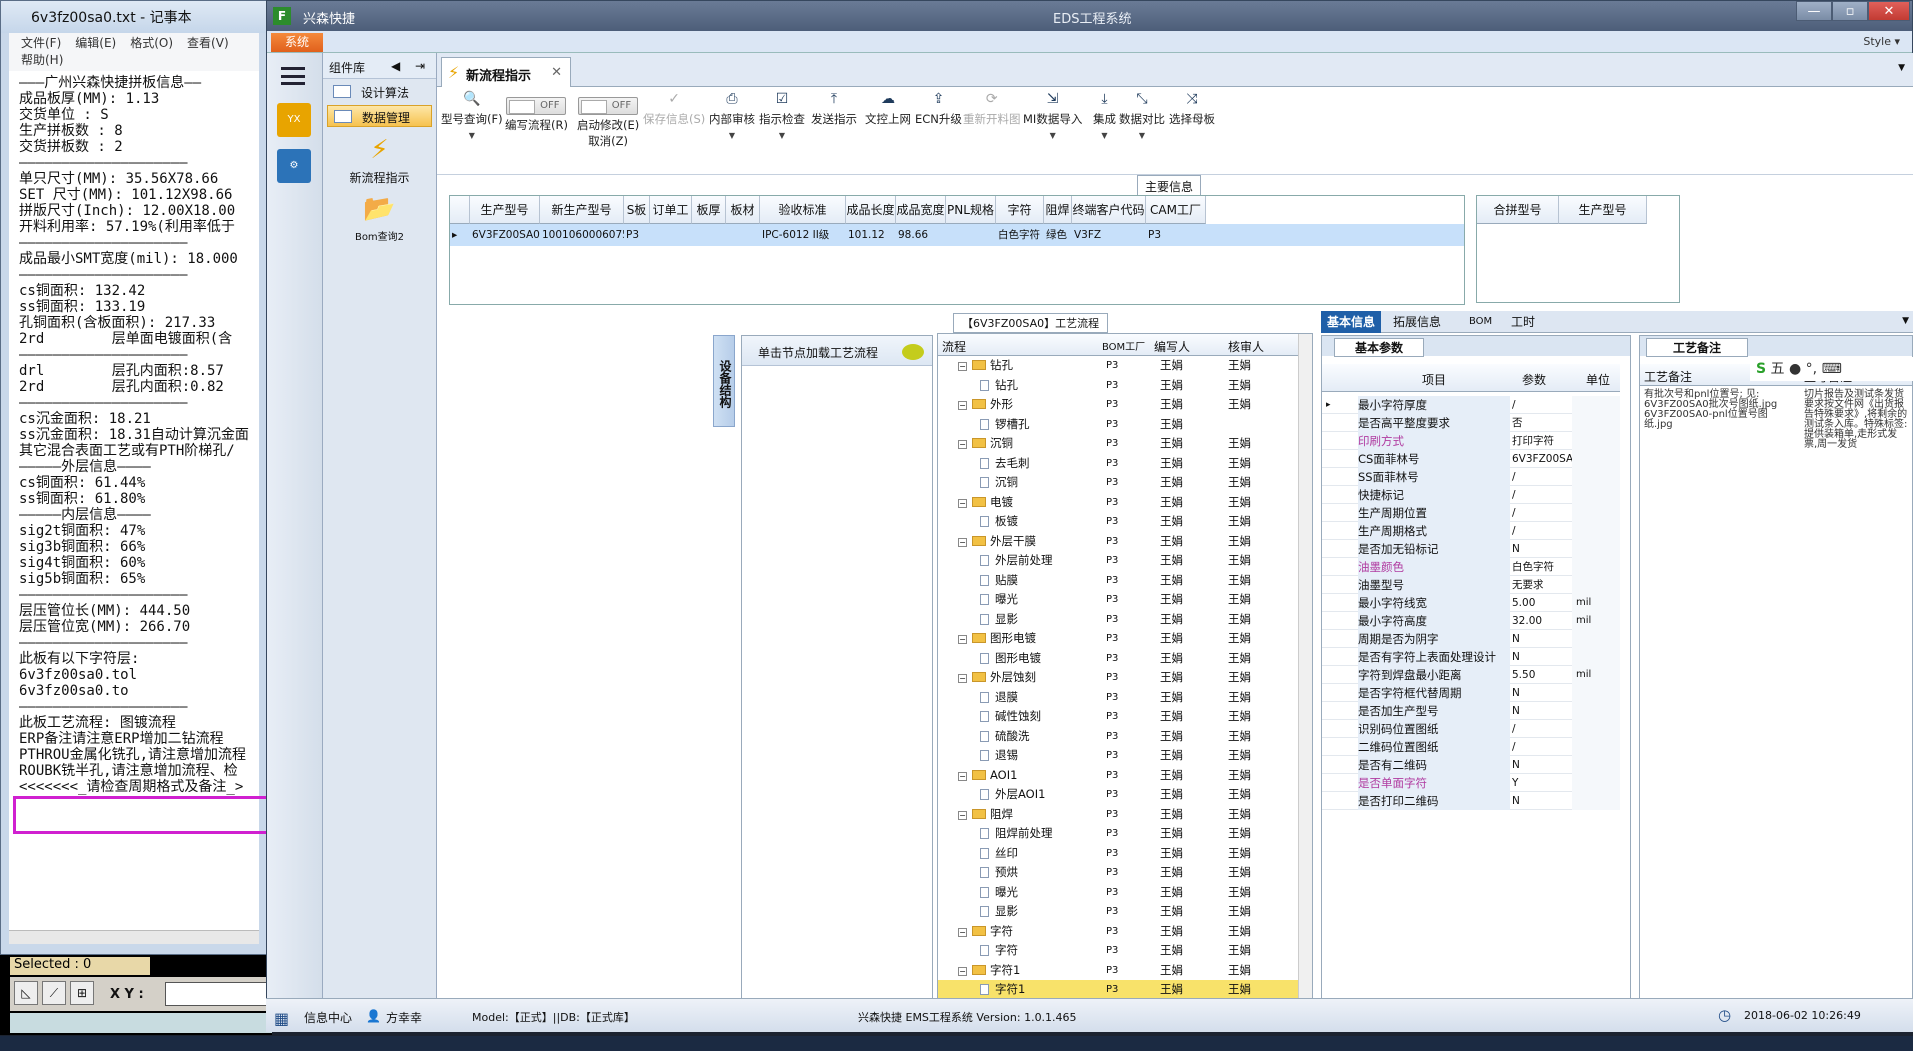 The width and height of the screenshot is (1913, 1051). Describe the element at coordinates (1118, 736) in the screenshot. I see `tree-row: 硫酸洗 P3 王娟 王娟` at that location.